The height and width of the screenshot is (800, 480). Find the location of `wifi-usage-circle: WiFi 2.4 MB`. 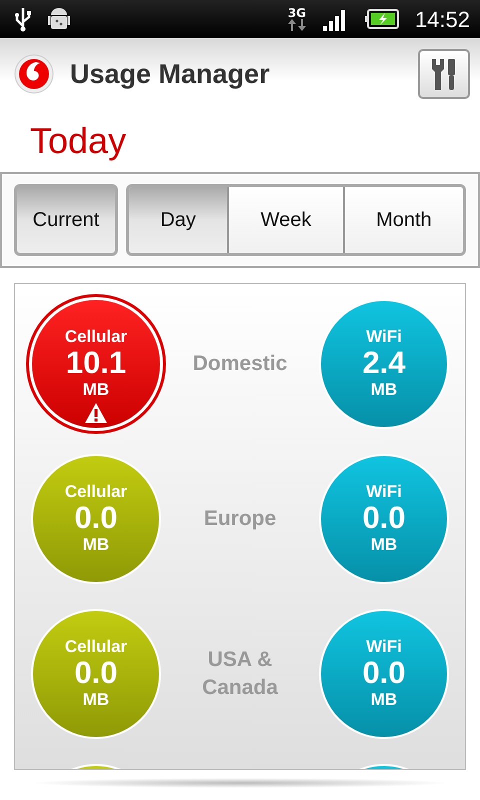

wifi-usage-circle: WiFi 2.4 MB is located at coordinates (384, 363).